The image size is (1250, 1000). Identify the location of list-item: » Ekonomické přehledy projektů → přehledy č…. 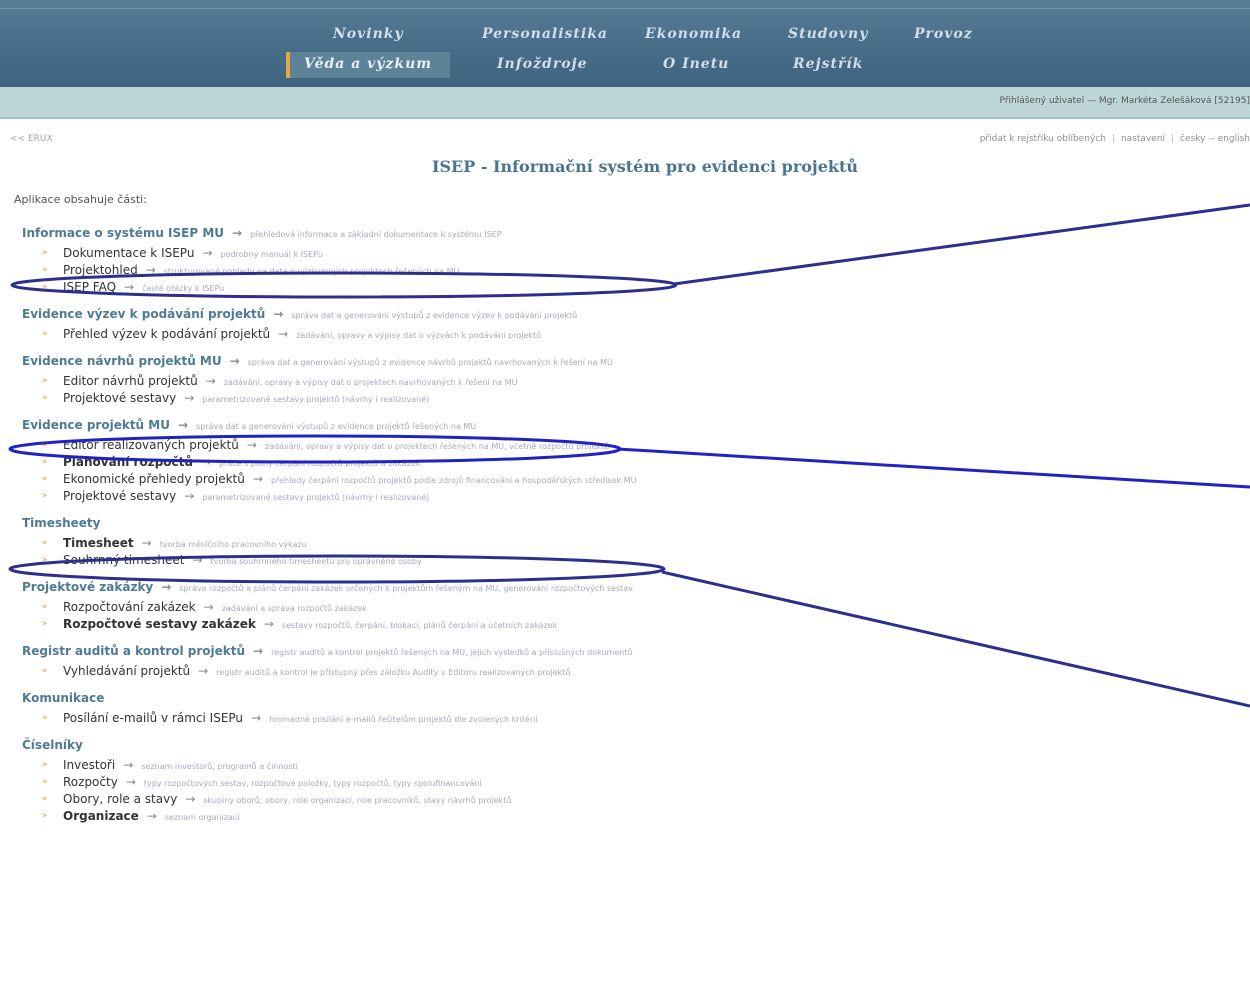
(622, 479).